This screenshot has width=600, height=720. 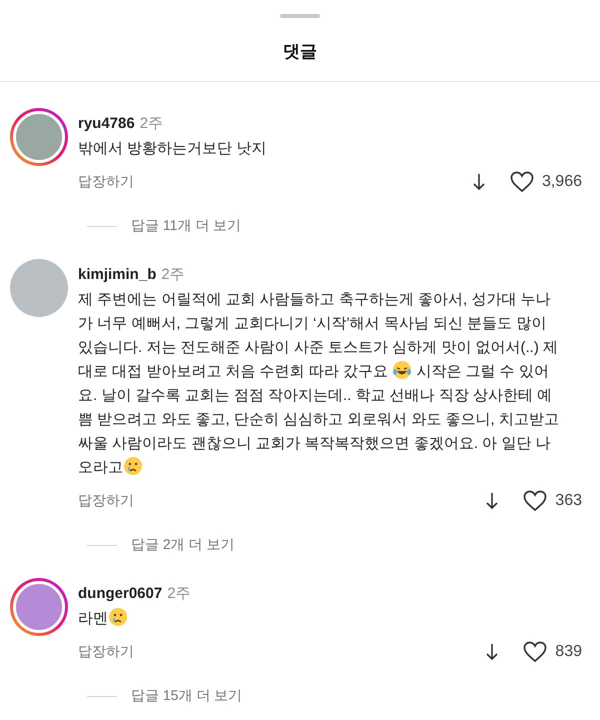 I want to click on view-replies-button: 답글 15개 더 보기, so click(x=186, y=696).